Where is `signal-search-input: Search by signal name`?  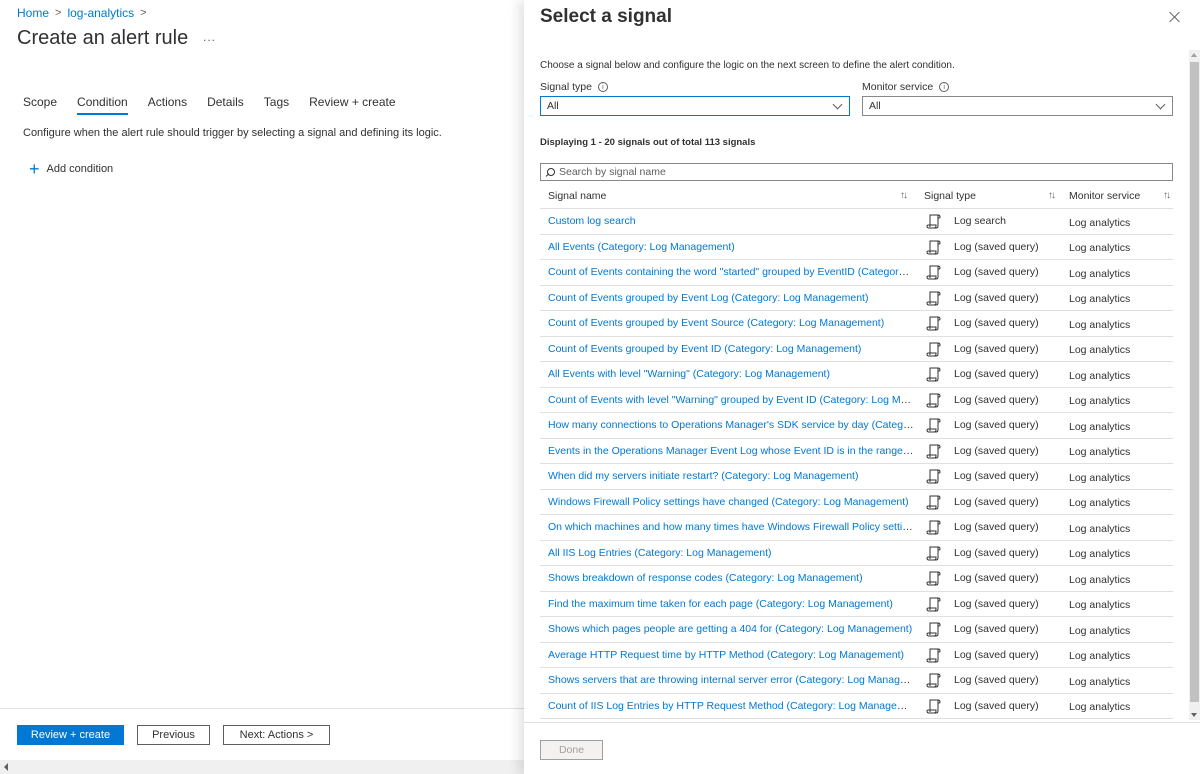 signal-search-input: Search by signal name is located at coordinates (856, 172).